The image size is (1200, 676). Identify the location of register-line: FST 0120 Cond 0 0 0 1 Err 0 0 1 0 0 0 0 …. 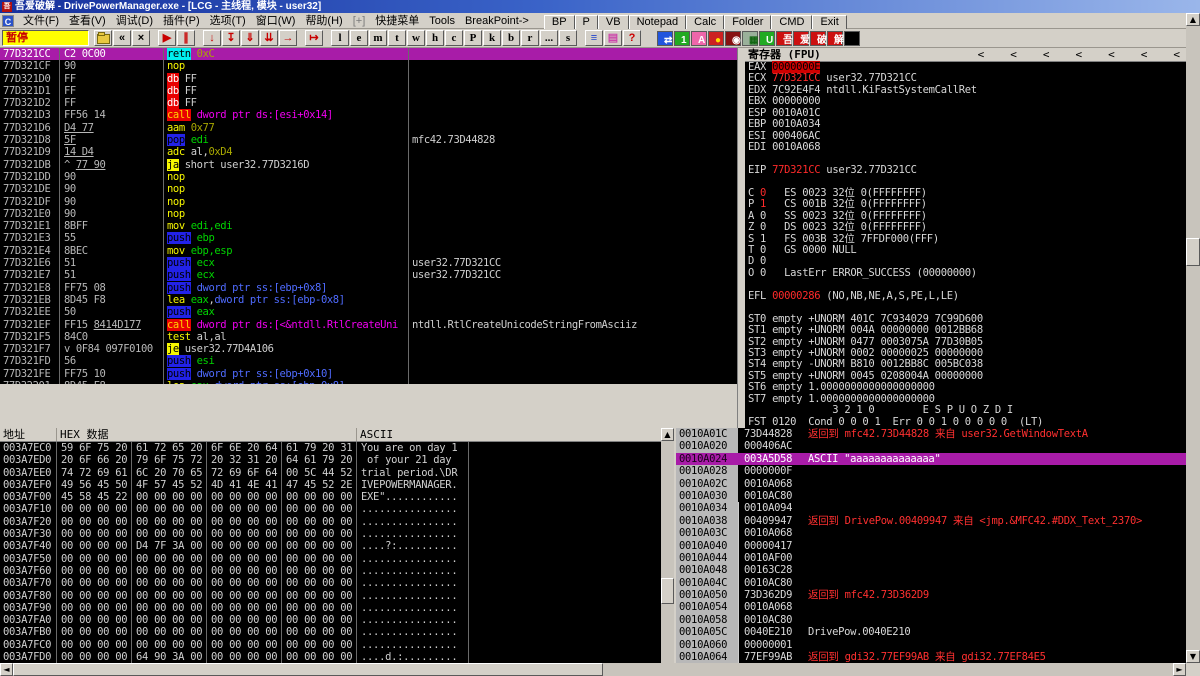
(965, 422).